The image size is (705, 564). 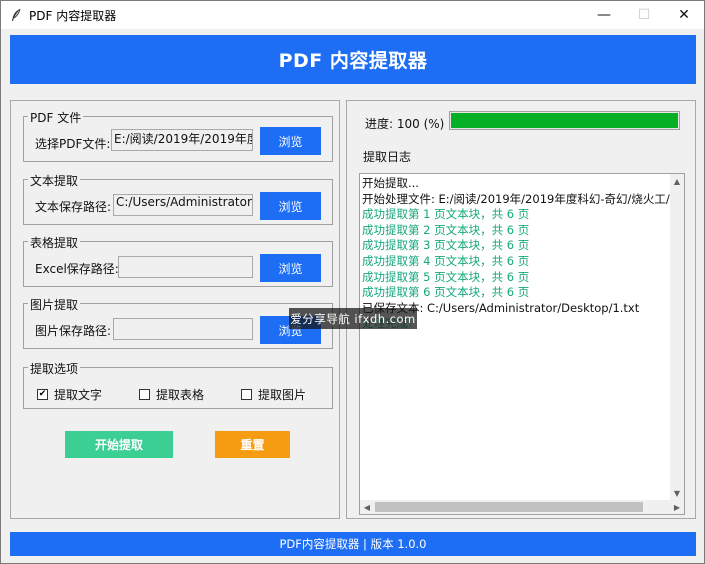 I want to click on checkbox-extract-text: ✔, so click(x=42, y=394).